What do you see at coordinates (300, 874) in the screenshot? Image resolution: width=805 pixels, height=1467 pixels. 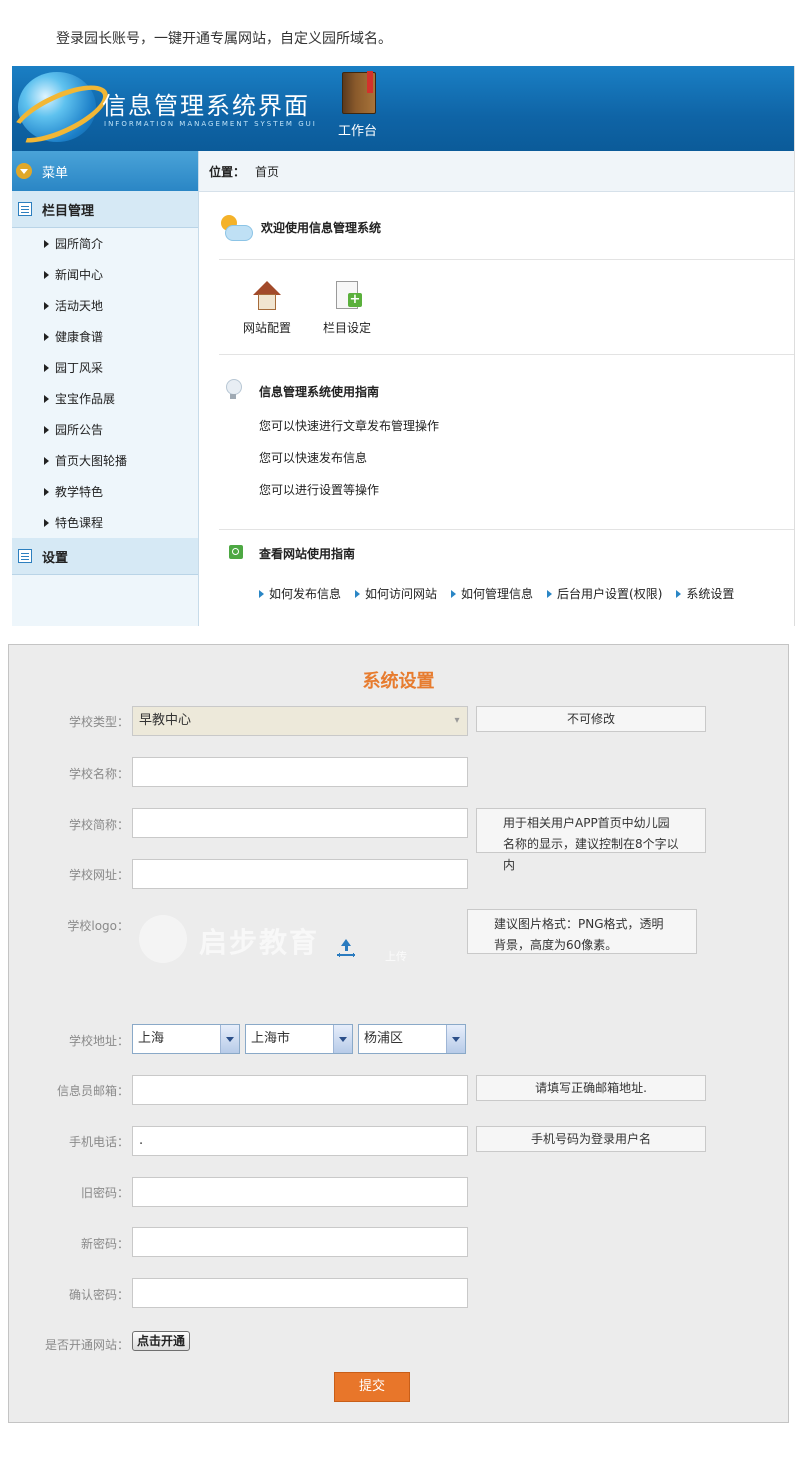 I see `website-input` at bounding box center [300, 874].